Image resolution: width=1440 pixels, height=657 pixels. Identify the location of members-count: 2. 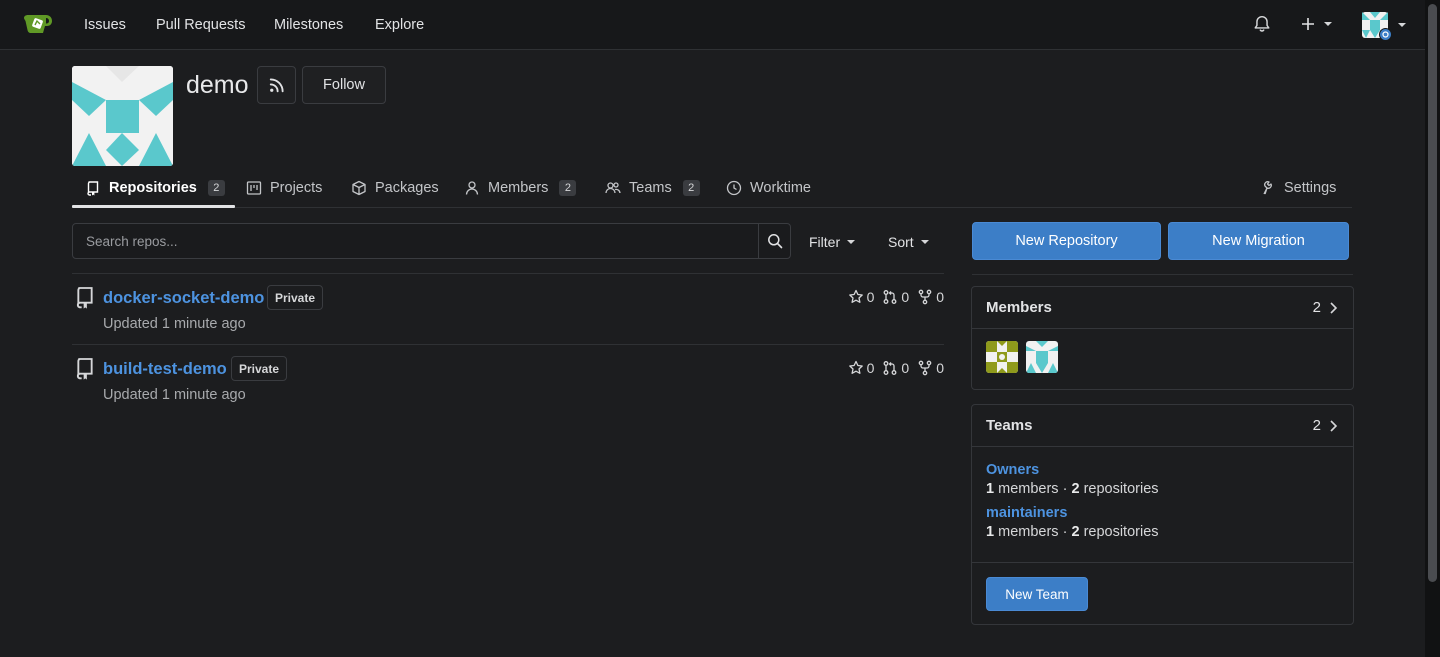
(1316, 307).